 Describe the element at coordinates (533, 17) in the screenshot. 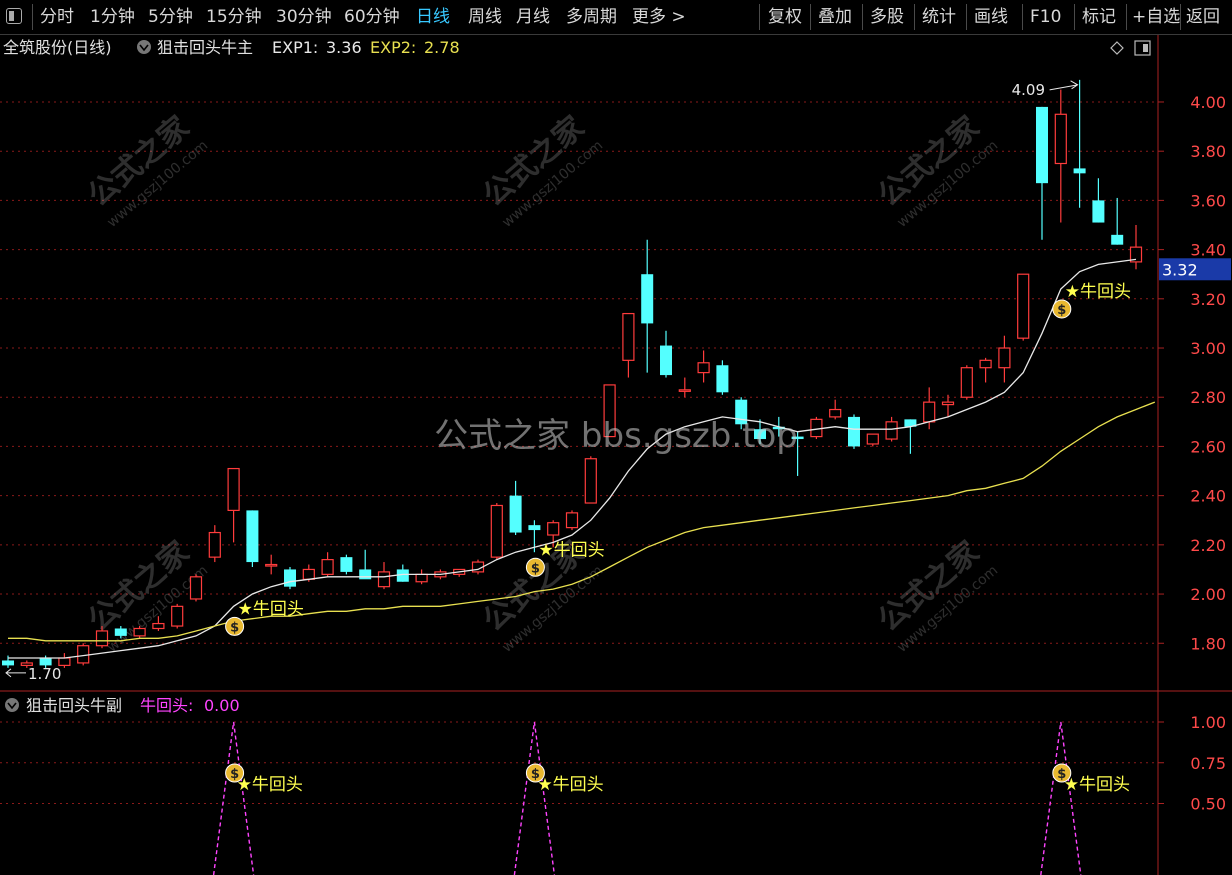

I see `period-tab-8: 月线` at that location.